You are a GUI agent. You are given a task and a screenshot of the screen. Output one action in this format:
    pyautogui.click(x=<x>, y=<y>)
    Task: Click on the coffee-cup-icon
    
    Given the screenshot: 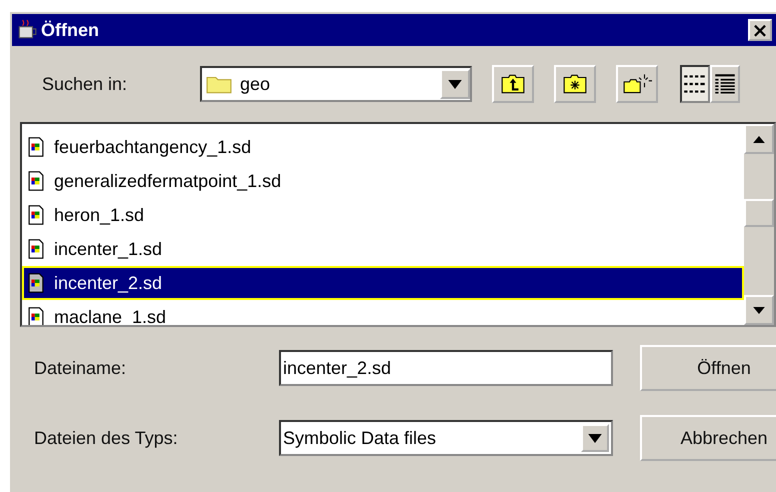 What is the action you would take?
    pyautogui.click(x=27, y=30)
    